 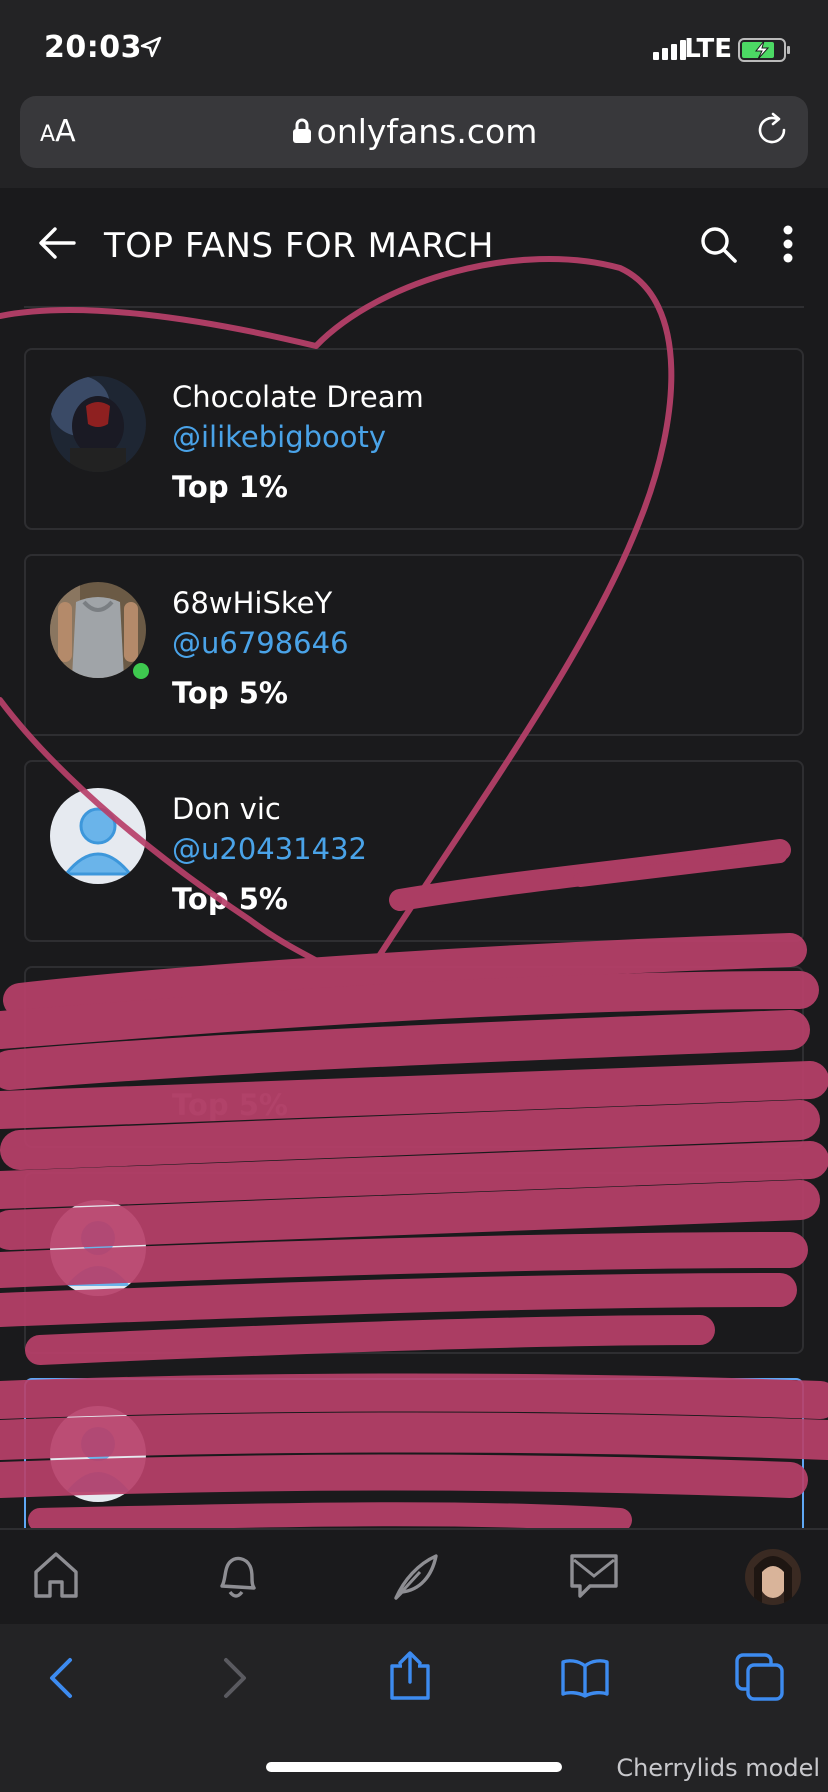 I want to click on fan-name: 68wHiSkeY, so click(x=252, y=603).